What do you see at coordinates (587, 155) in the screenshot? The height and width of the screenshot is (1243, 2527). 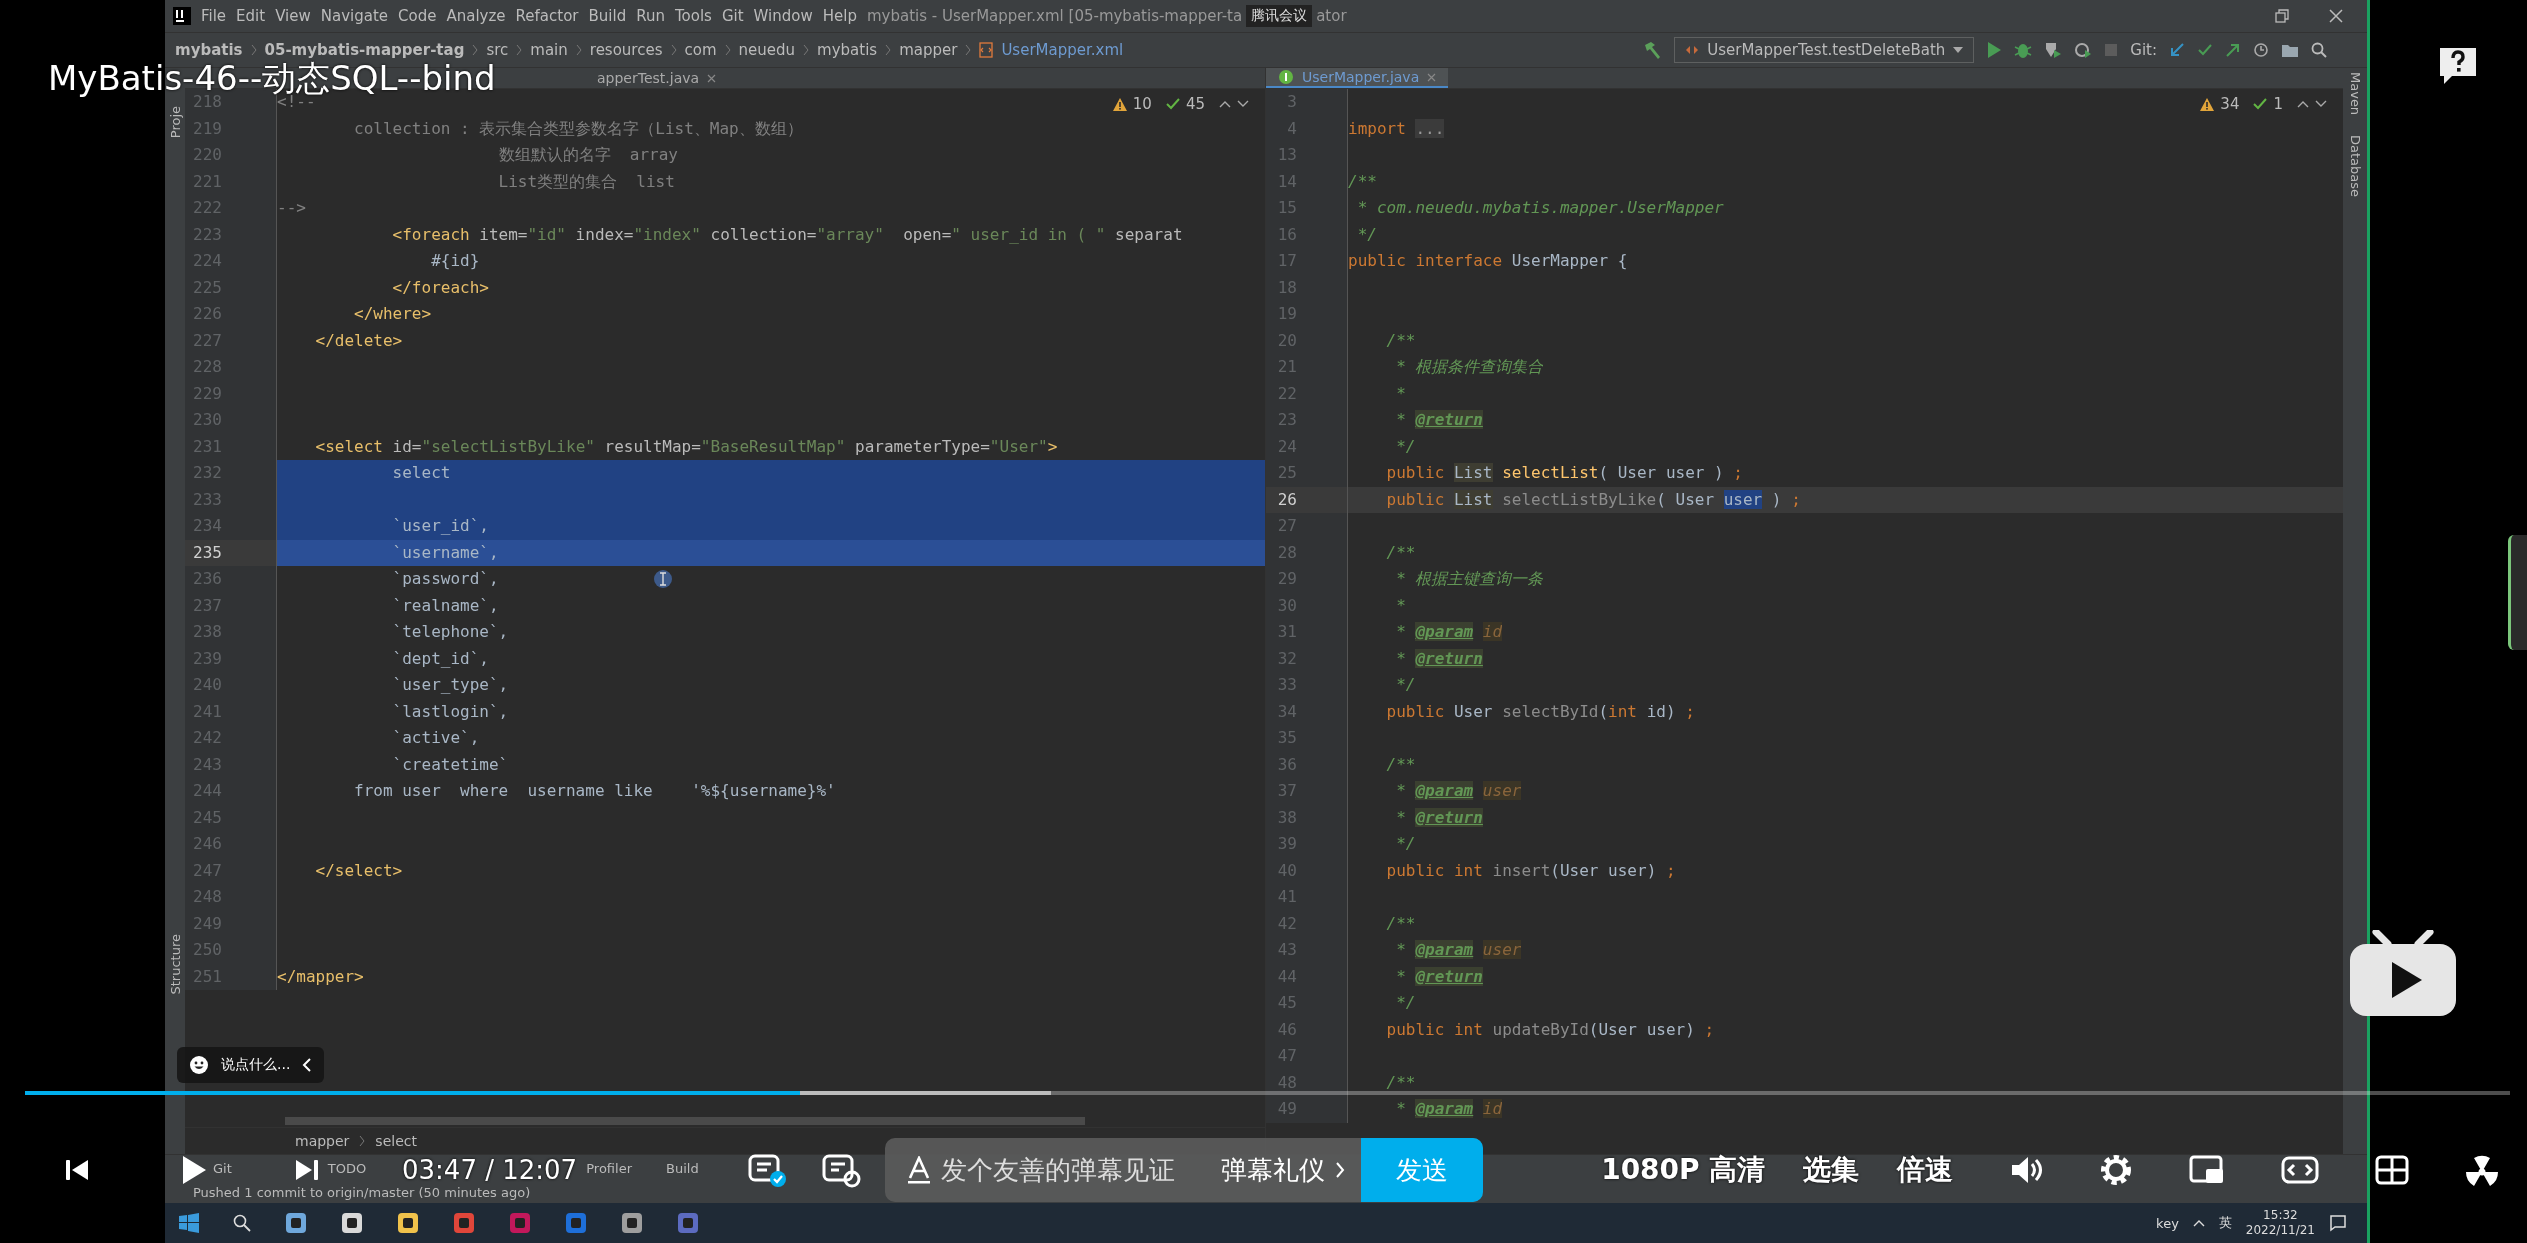 I see `code-line: 数组默认的名字 array` at bounding box center [587, 155].